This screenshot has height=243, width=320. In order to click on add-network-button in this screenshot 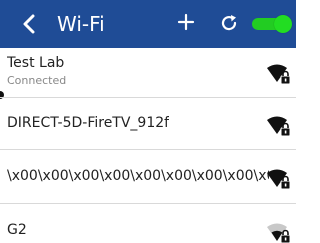, I will do `click(186, 22)`.